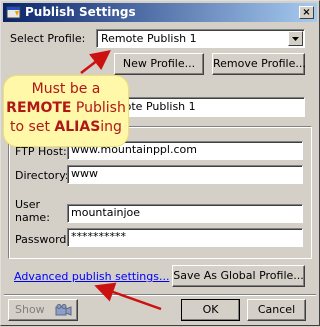  Describe the element at coordinates (95, 61) in the screenshot. I see `arrow-to-profile-select` at that location.